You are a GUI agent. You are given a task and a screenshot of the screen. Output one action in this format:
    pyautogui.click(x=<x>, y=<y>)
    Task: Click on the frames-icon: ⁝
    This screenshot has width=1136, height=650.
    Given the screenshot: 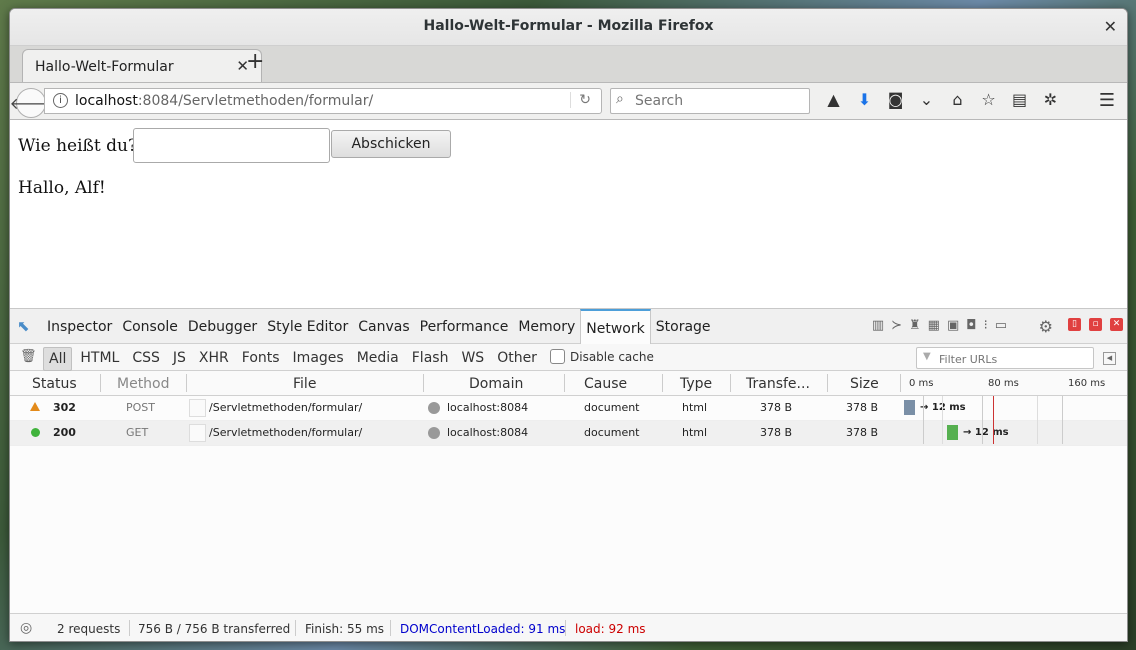 What is the action you would take?
    pyautogui.click(x=986, y=325)
    